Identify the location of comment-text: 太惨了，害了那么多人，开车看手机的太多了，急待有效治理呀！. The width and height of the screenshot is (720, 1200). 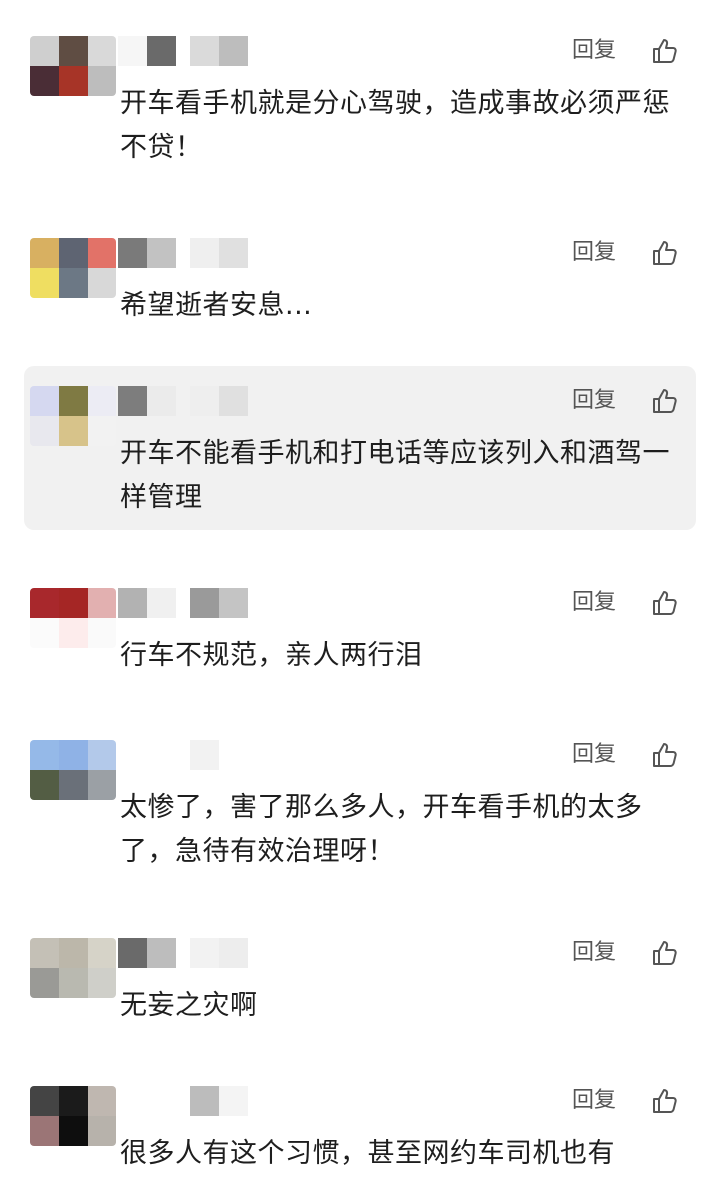
(381, 829).